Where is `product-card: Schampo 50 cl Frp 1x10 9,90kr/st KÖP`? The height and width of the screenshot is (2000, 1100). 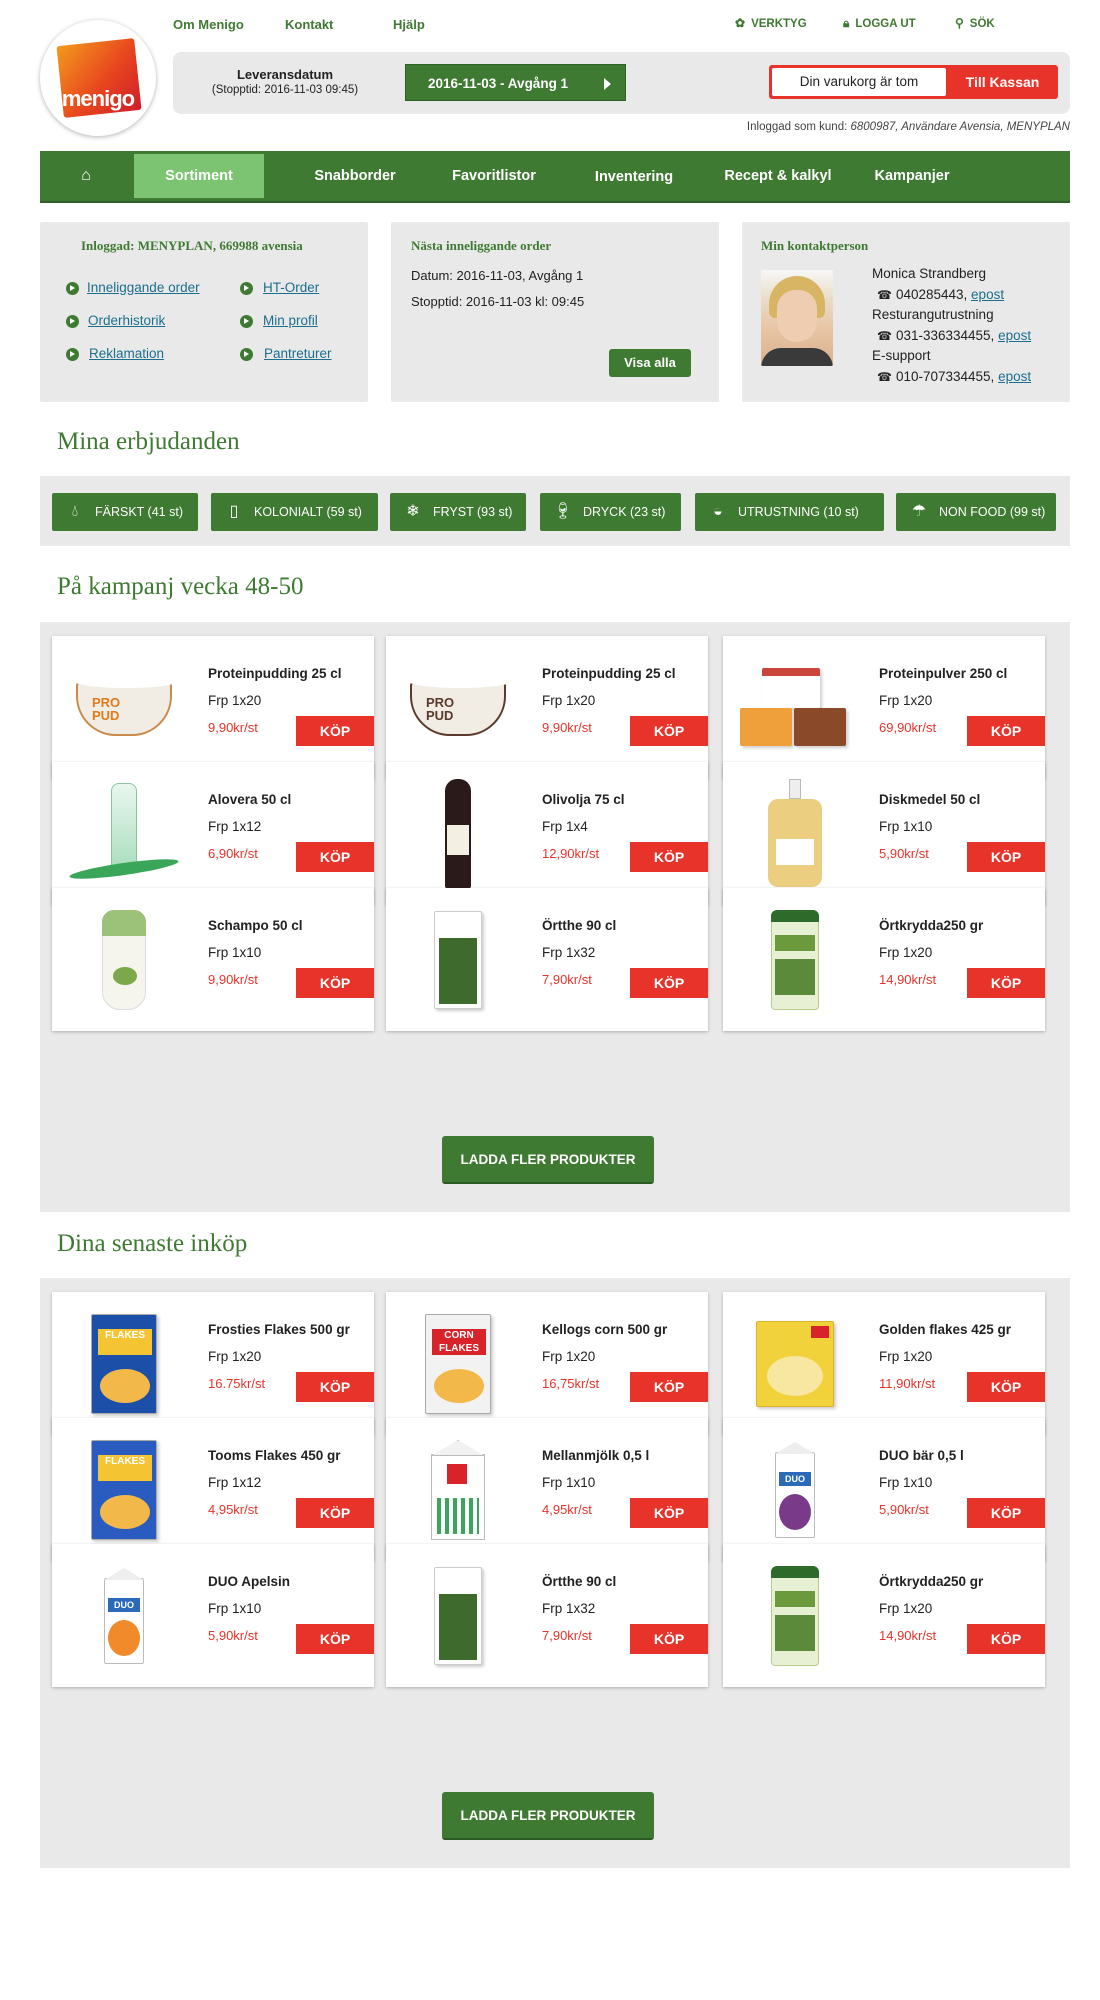 product-card: Schampo 50 cl Frp 1x10 9,90kr/st KÖP is located at coordinates (213, 959).